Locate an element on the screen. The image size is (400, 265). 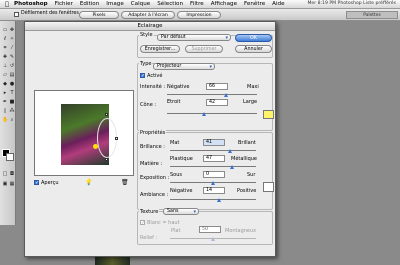
quick-mask-icon: ◘ is located at coordinates (12, 174).